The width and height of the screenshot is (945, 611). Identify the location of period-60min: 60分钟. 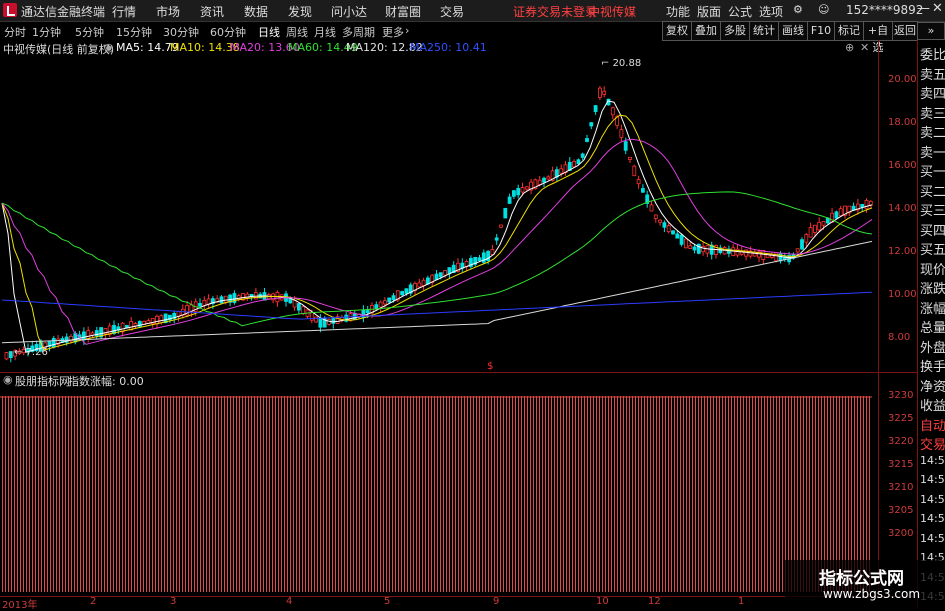
(228, 32).